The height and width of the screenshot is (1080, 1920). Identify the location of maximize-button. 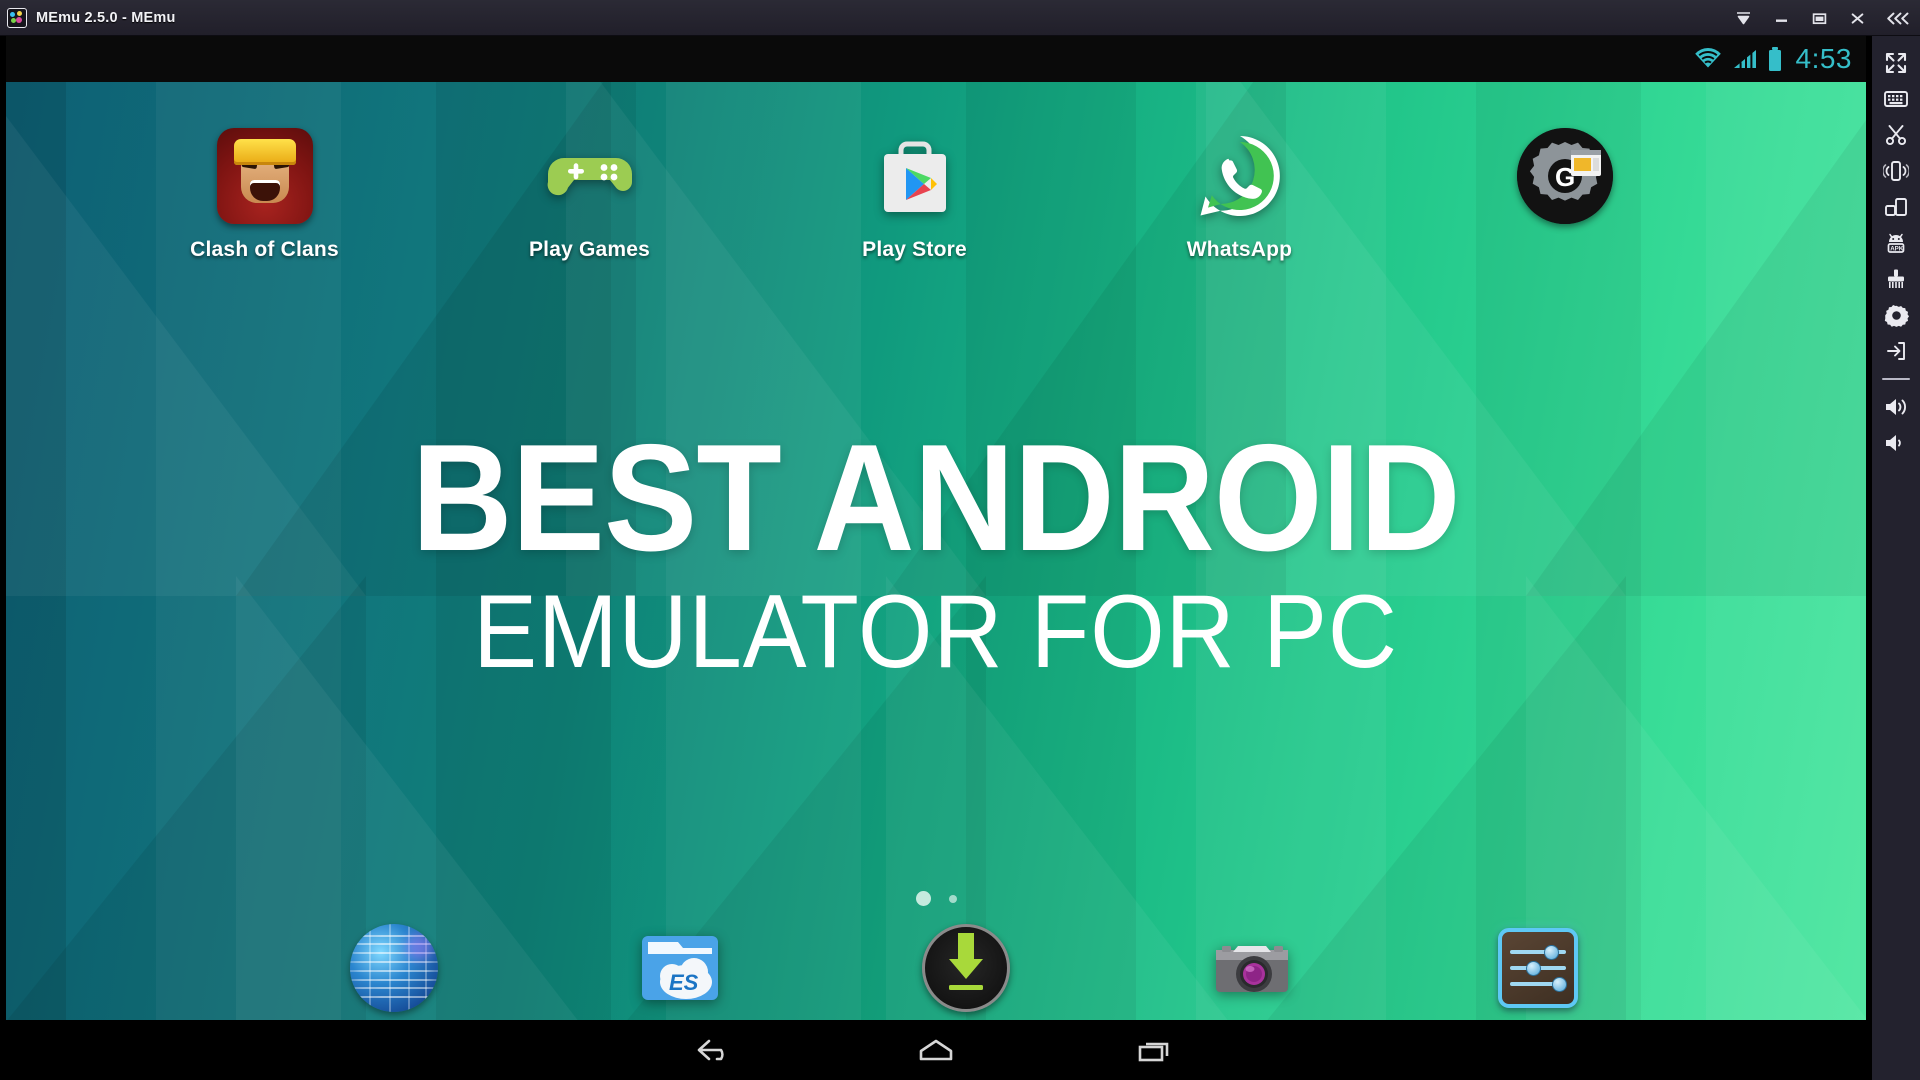
(1819, 18).